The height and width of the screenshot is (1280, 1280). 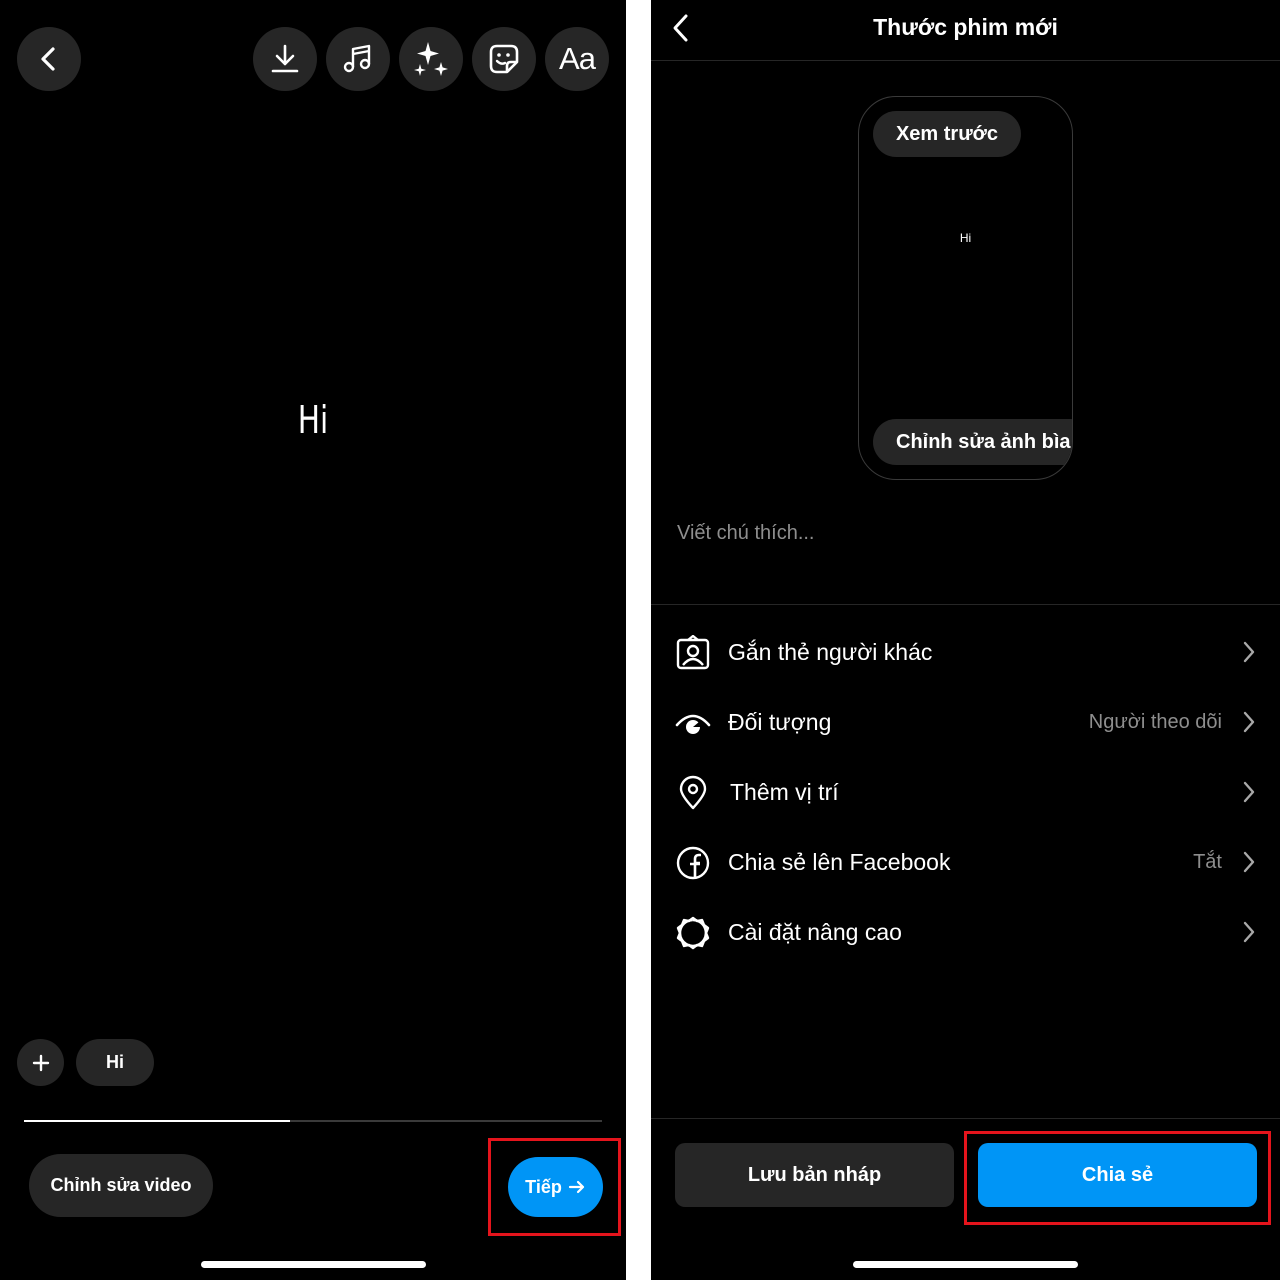 I want to click on sticker-button, so click(x=504, y=59).